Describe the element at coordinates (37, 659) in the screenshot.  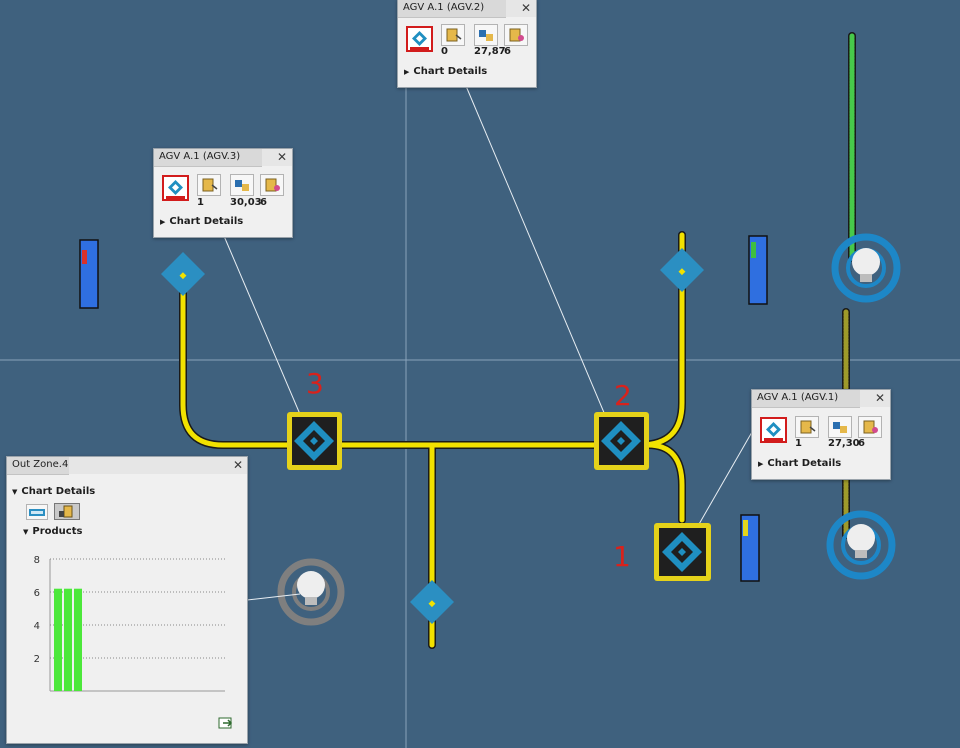
I see `chart-y-tick-label: 2` at that location.